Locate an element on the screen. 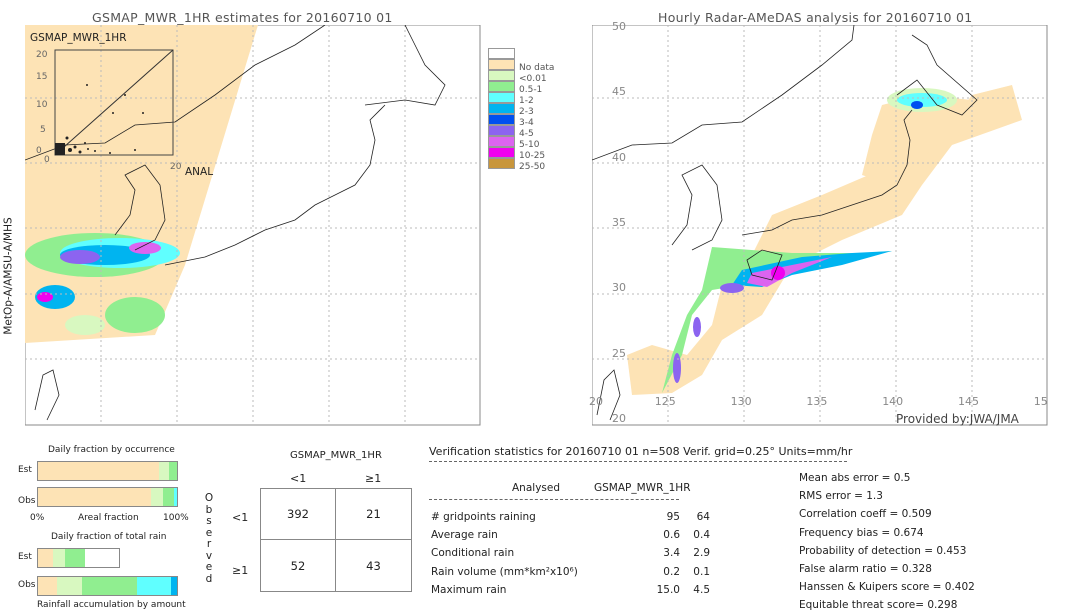  row-label: <1 is located at coordinates (240, 517).